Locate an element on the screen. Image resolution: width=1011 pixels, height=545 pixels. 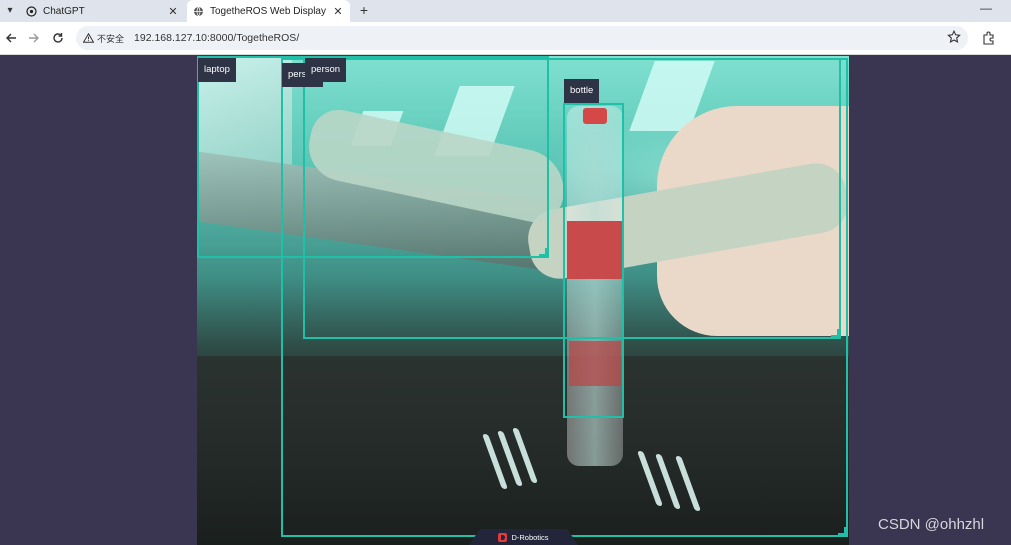
bookmark-star-icon is located at coordinates (954, 37).